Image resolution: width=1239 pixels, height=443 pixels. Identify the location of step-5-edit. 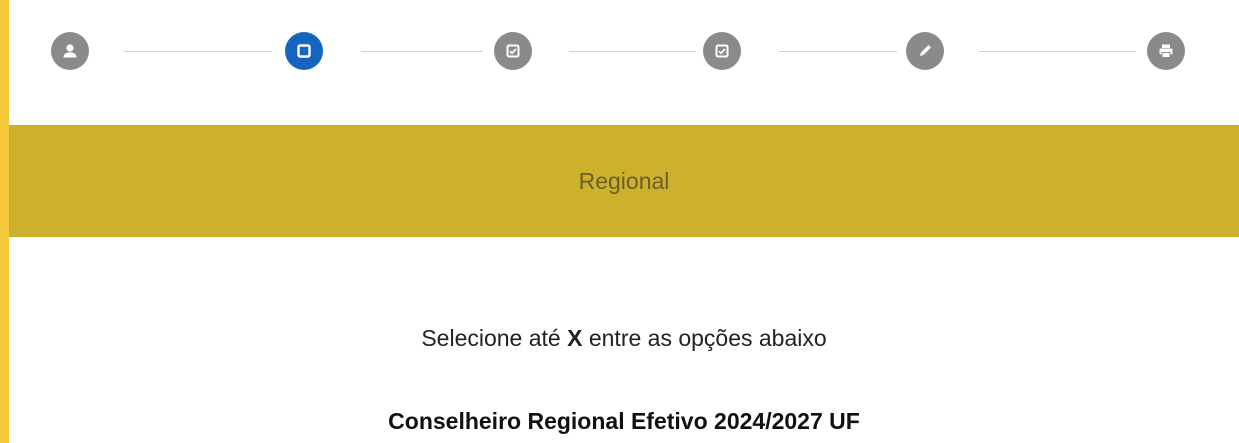
(925, 51).